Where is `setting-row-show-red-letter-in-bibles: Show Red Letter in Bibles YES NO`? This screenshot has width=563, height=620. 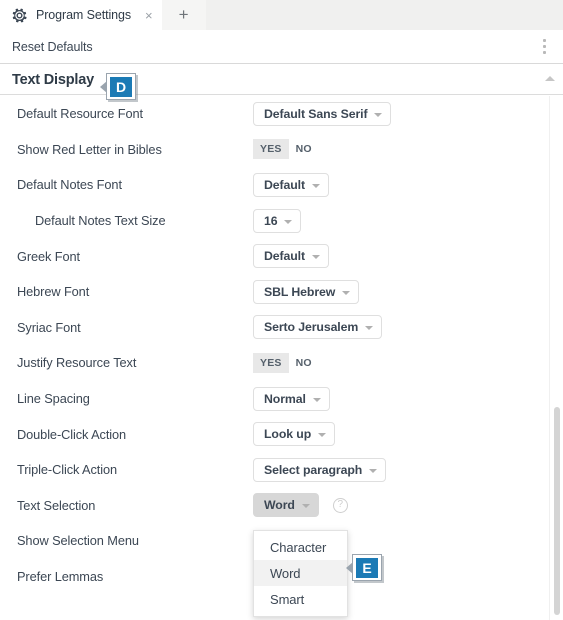 setting-row-show-red-letter-in-bibles: Show Red Letter in Bibles YES NO is located at coordinates (274, 150).